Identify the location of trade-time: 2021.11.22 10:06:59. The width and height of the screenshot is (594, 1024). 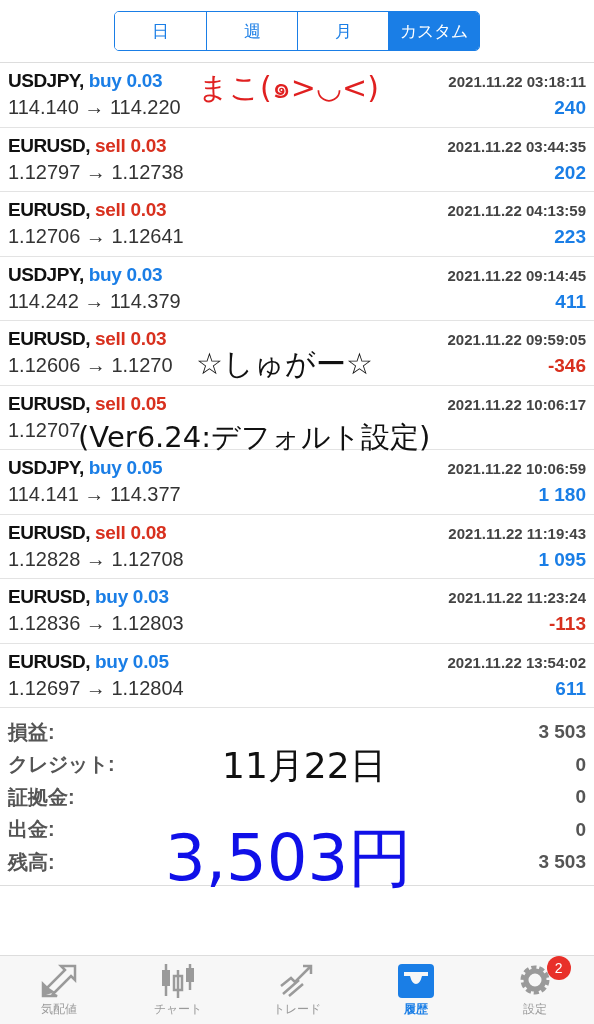
(516, 469).